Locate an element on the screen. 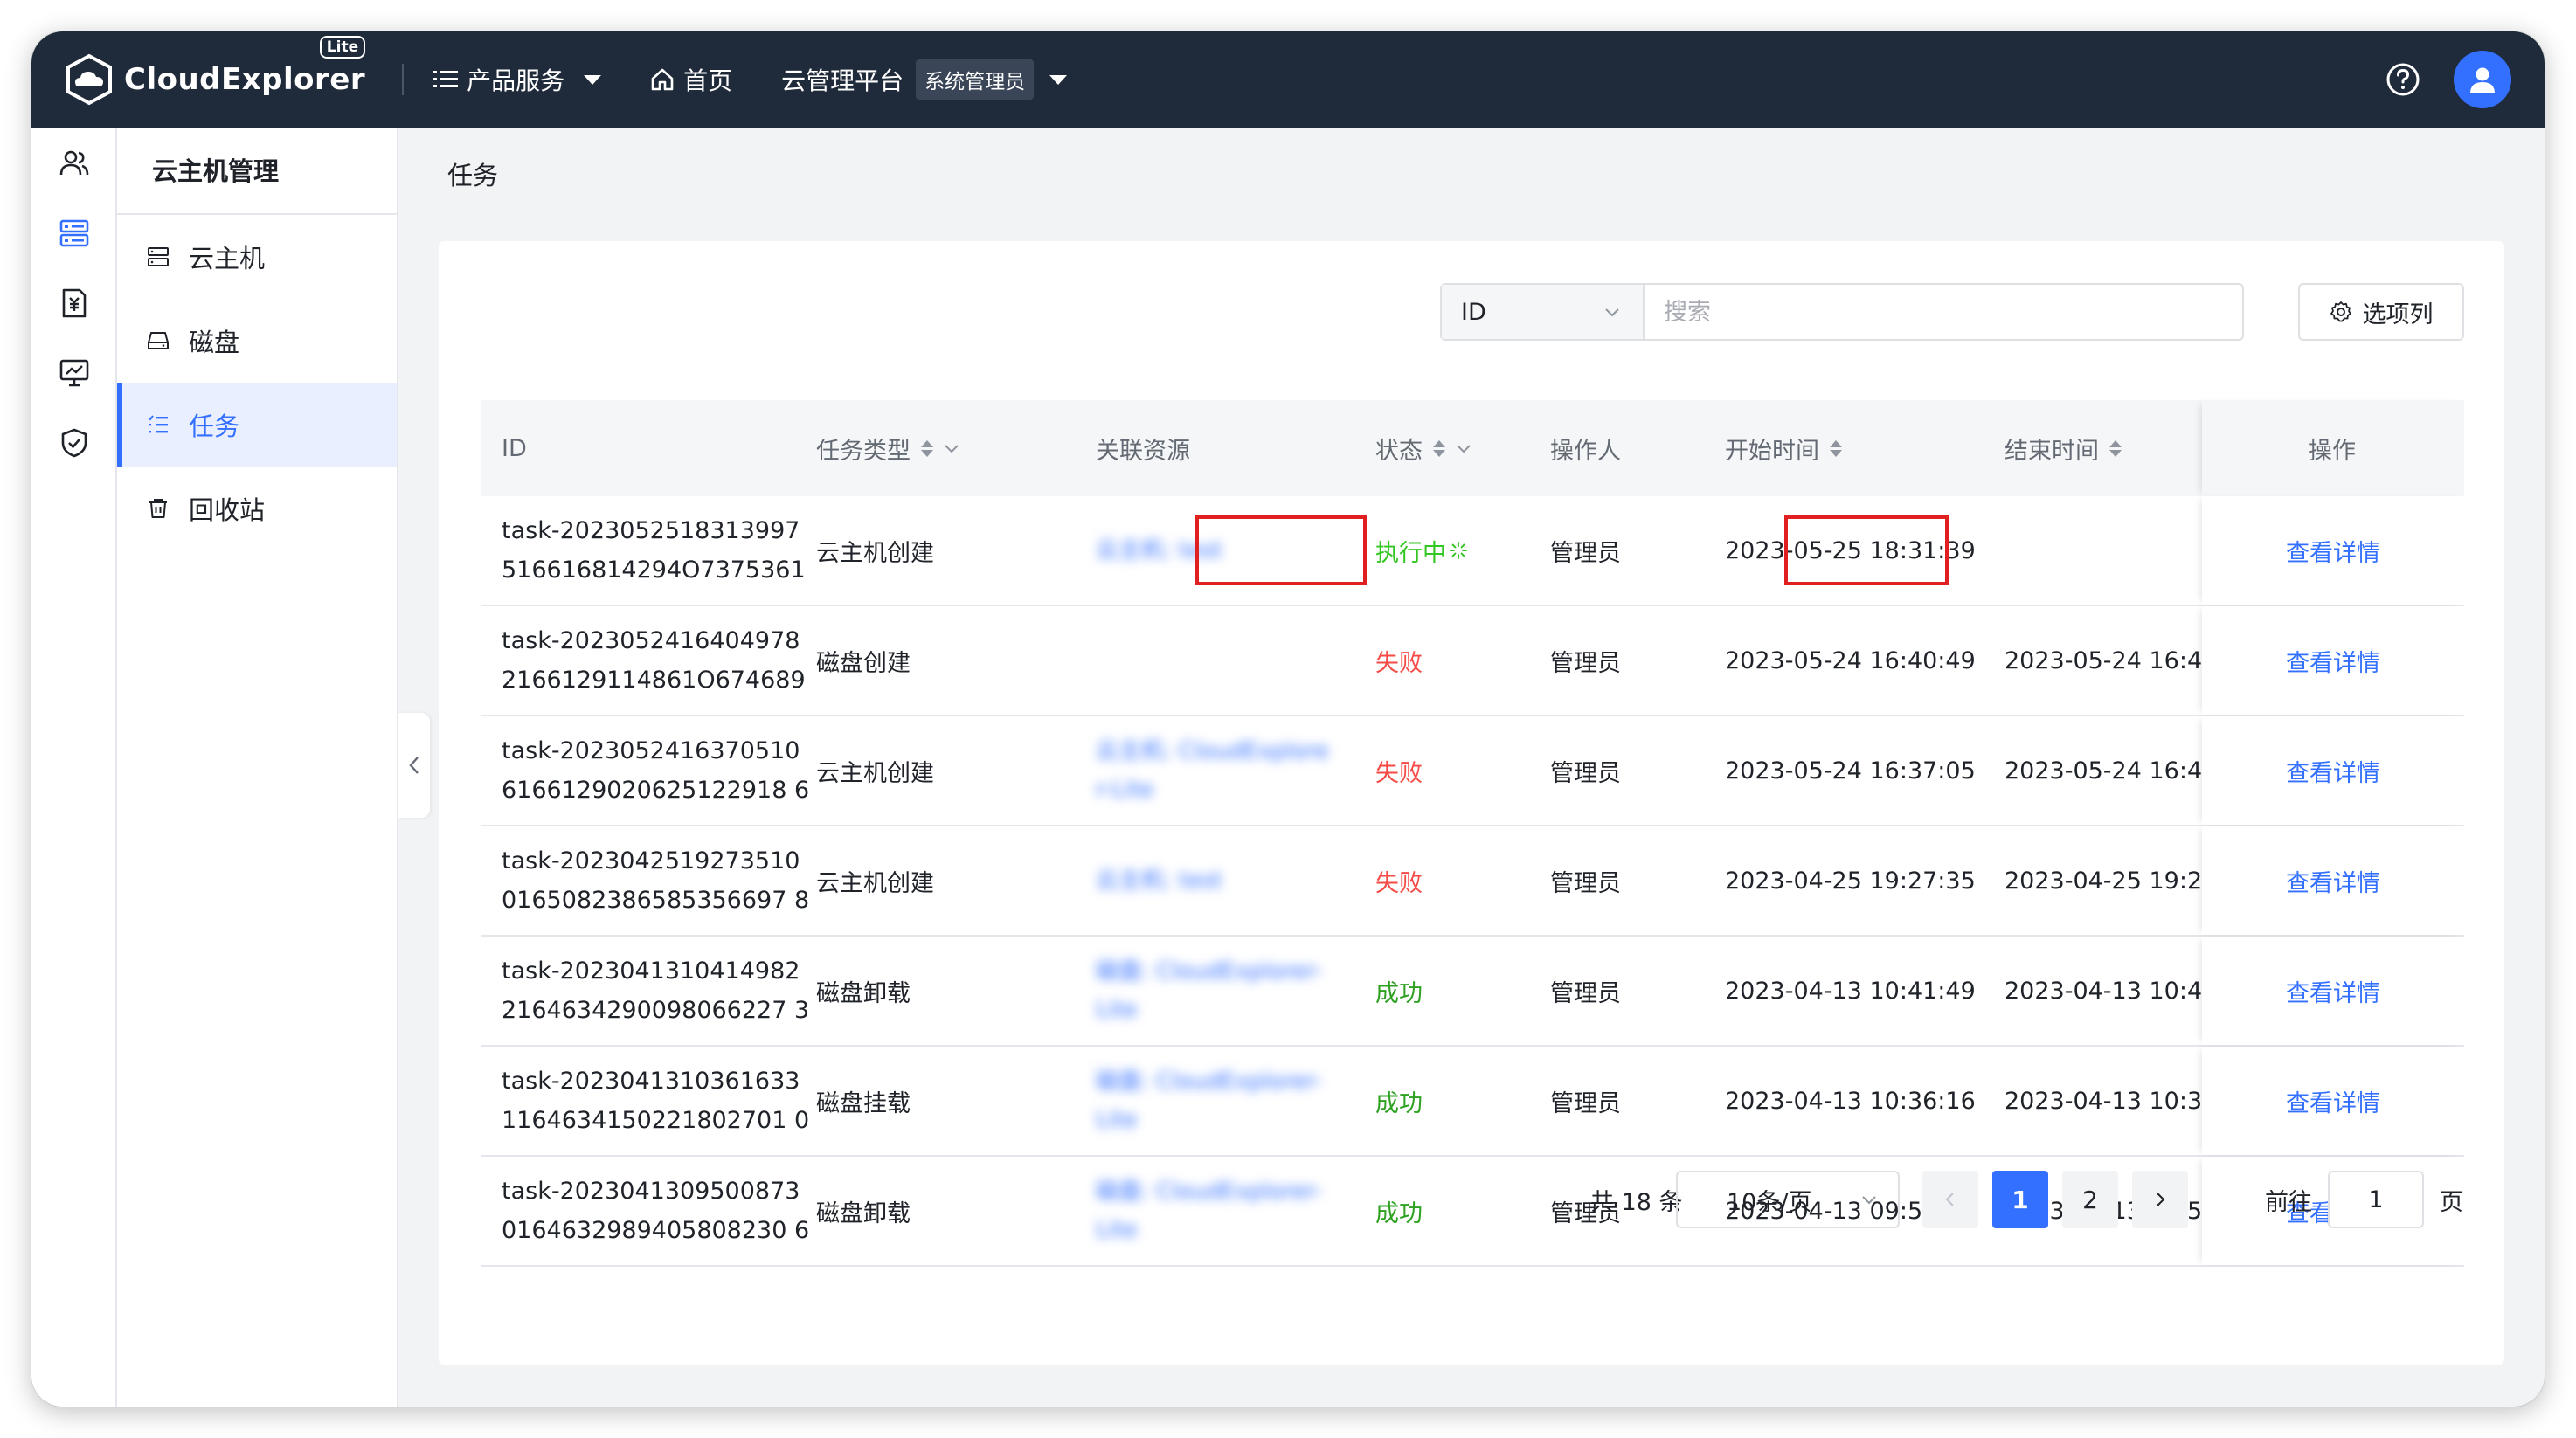 The height and width of the screenshot is (1438, 2576). trash-icon is located at coordinates (158, 508).